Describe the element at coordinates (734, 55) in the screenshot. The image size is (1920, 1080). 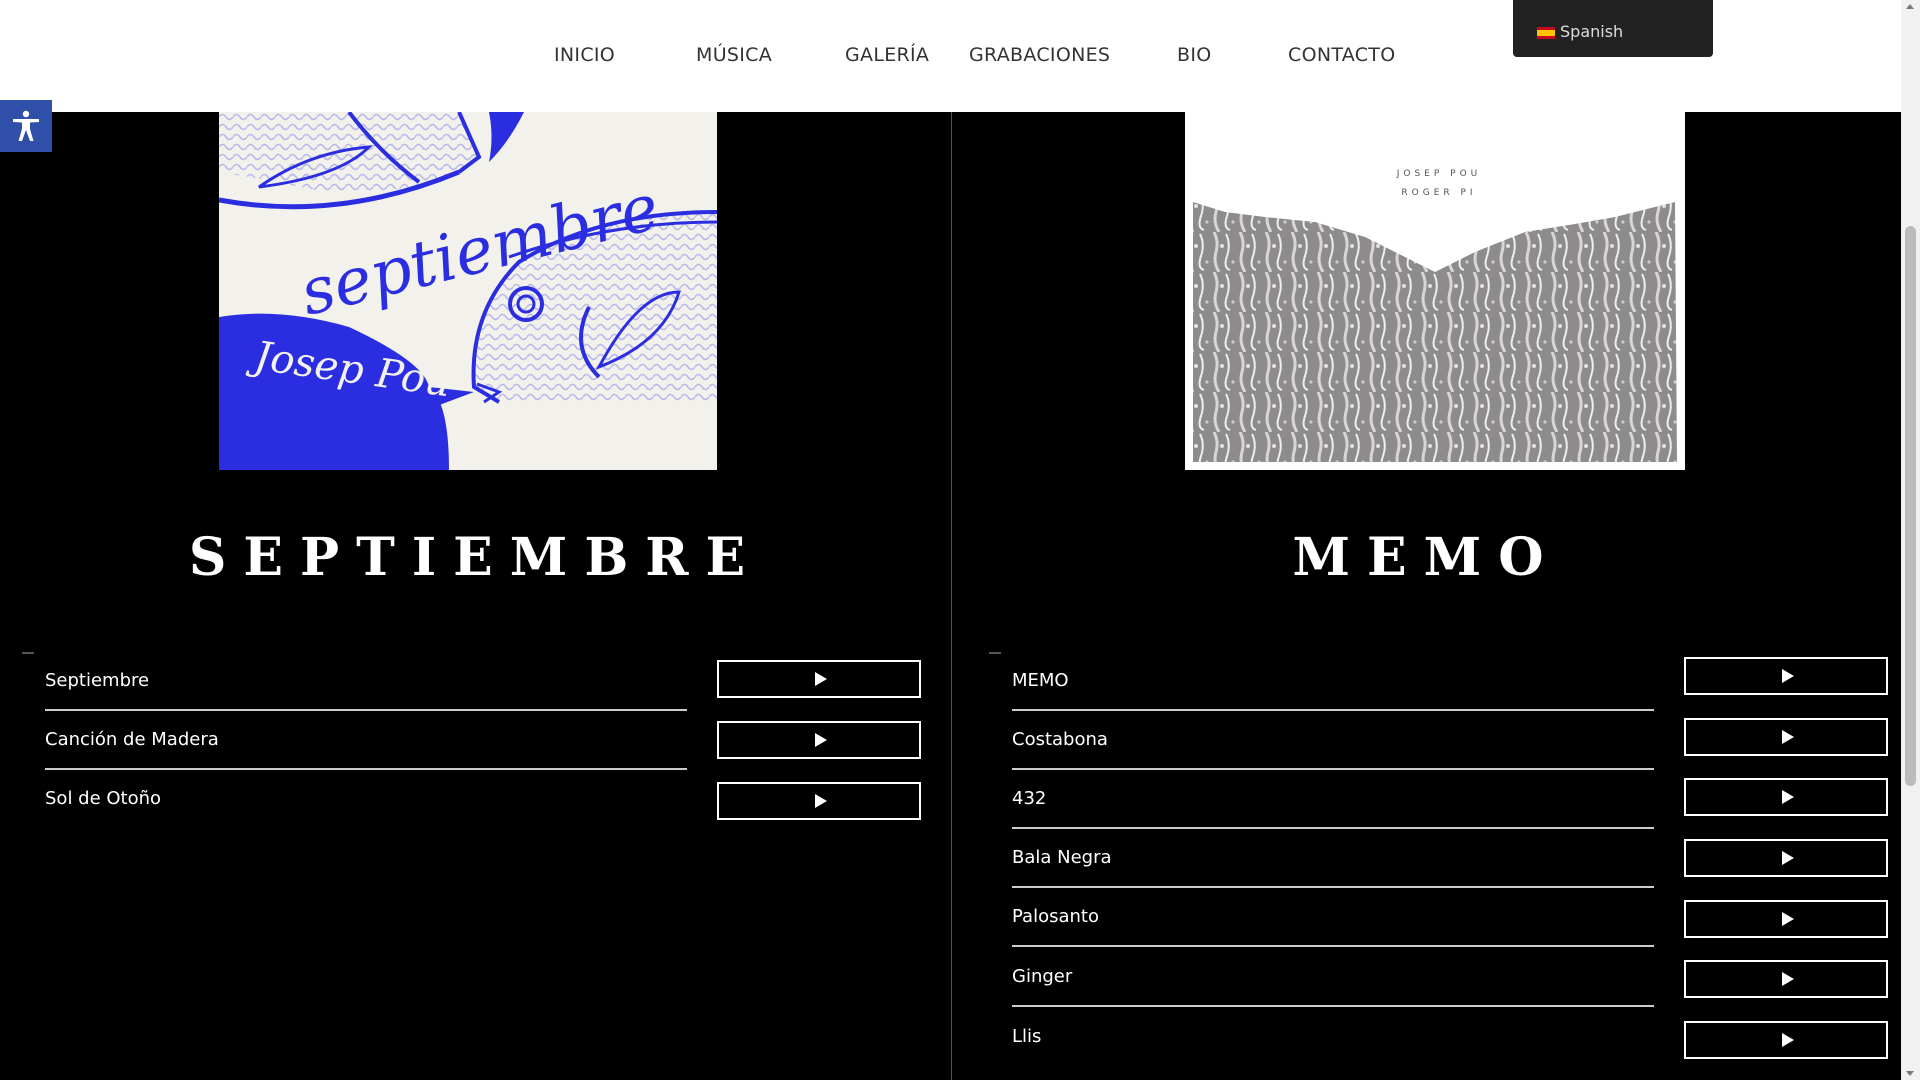
I see `nav-musica: MÚSICA` at that location.